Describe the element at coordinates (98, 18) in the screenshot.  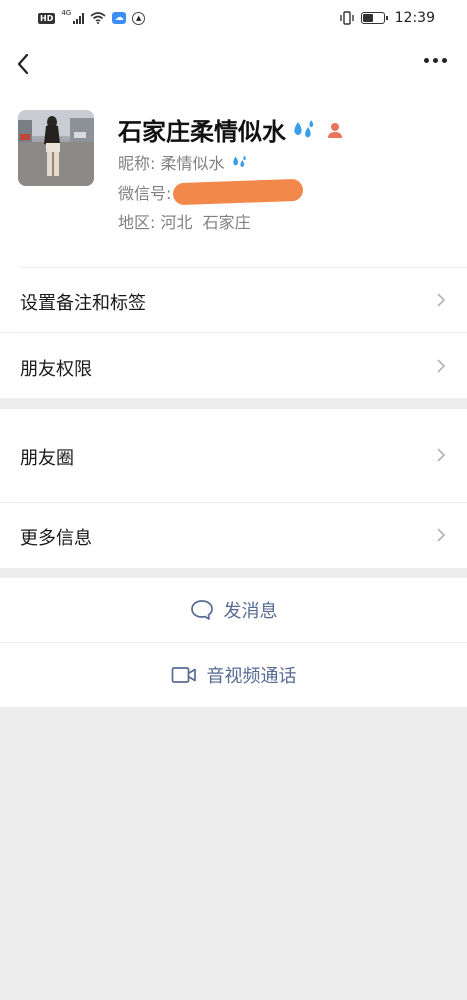
I see `wifi-icon` at that location.